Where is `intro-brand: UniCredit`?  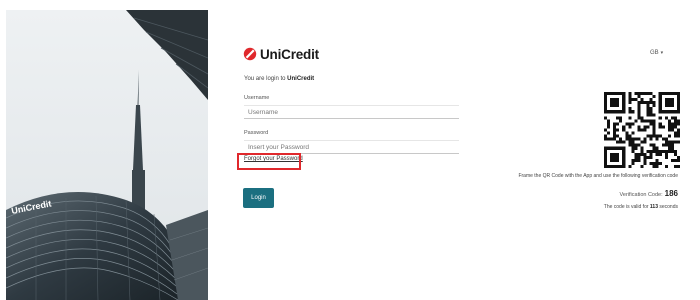
intro-brand: UniCredit is located at coordinates (301, 79).